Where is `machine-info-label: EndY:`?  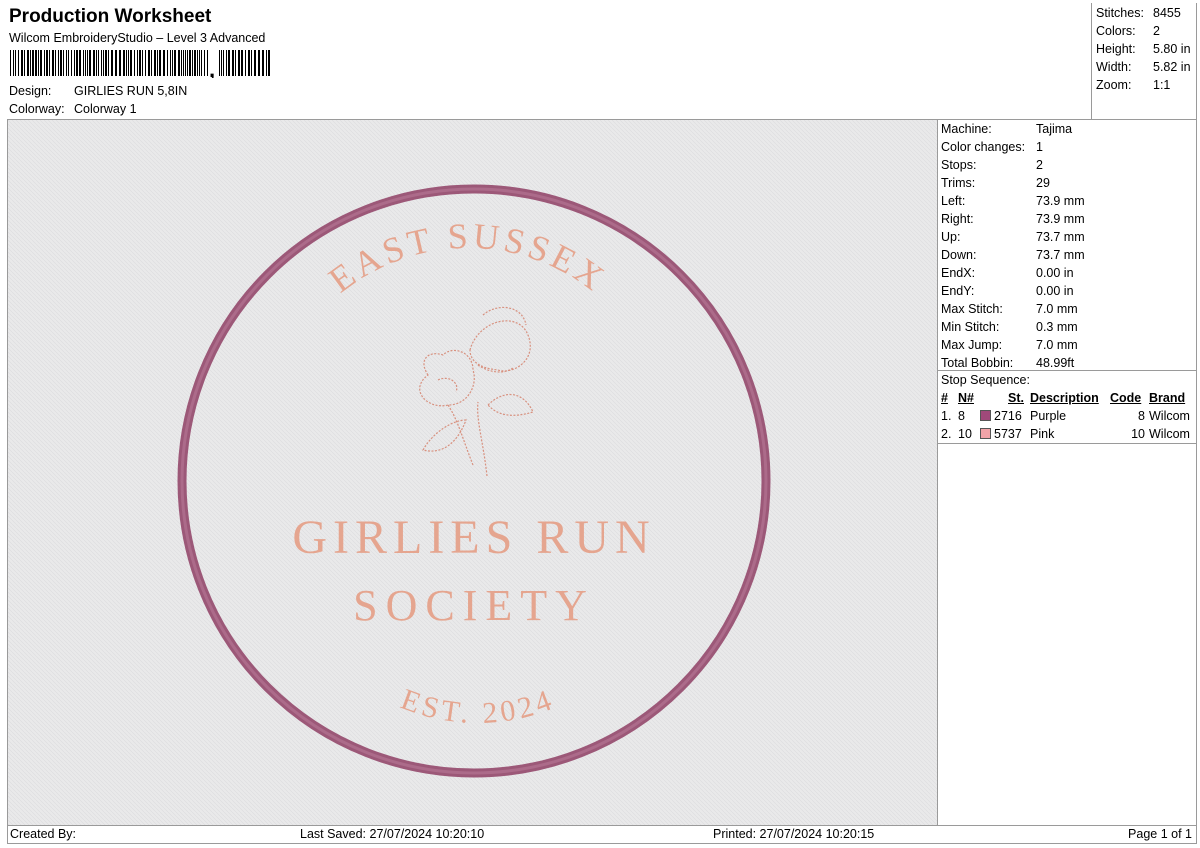 machine-info-label: EndY: is located at coordinates (958, 291).